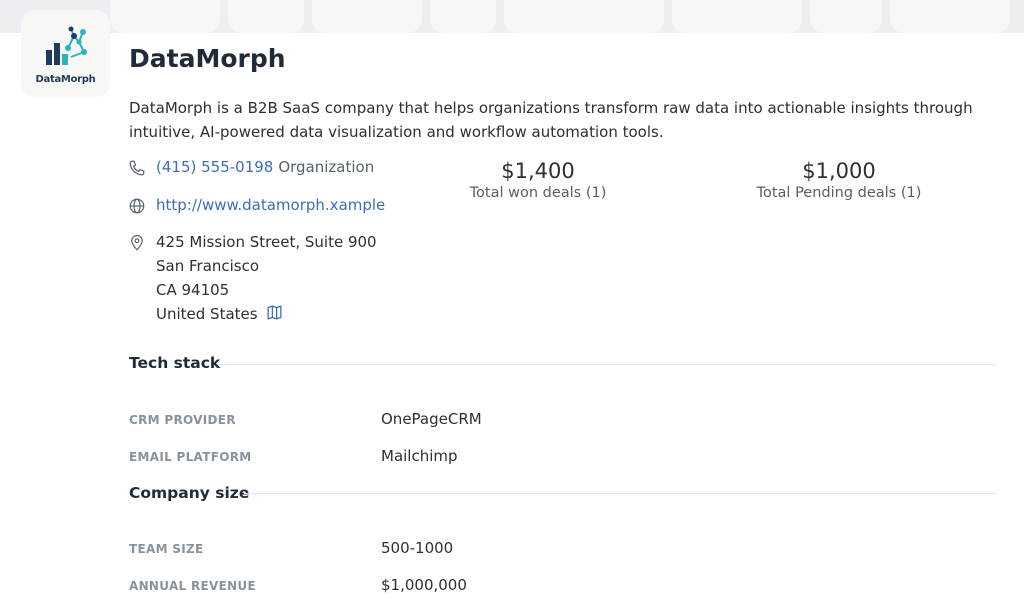 The height and width of the screenshot is (610, 1024). What do you see at coordinates (419, 456) in the screenshot?
I see `email-platform-value: Mailchimp` at bounding box center [419, 456].